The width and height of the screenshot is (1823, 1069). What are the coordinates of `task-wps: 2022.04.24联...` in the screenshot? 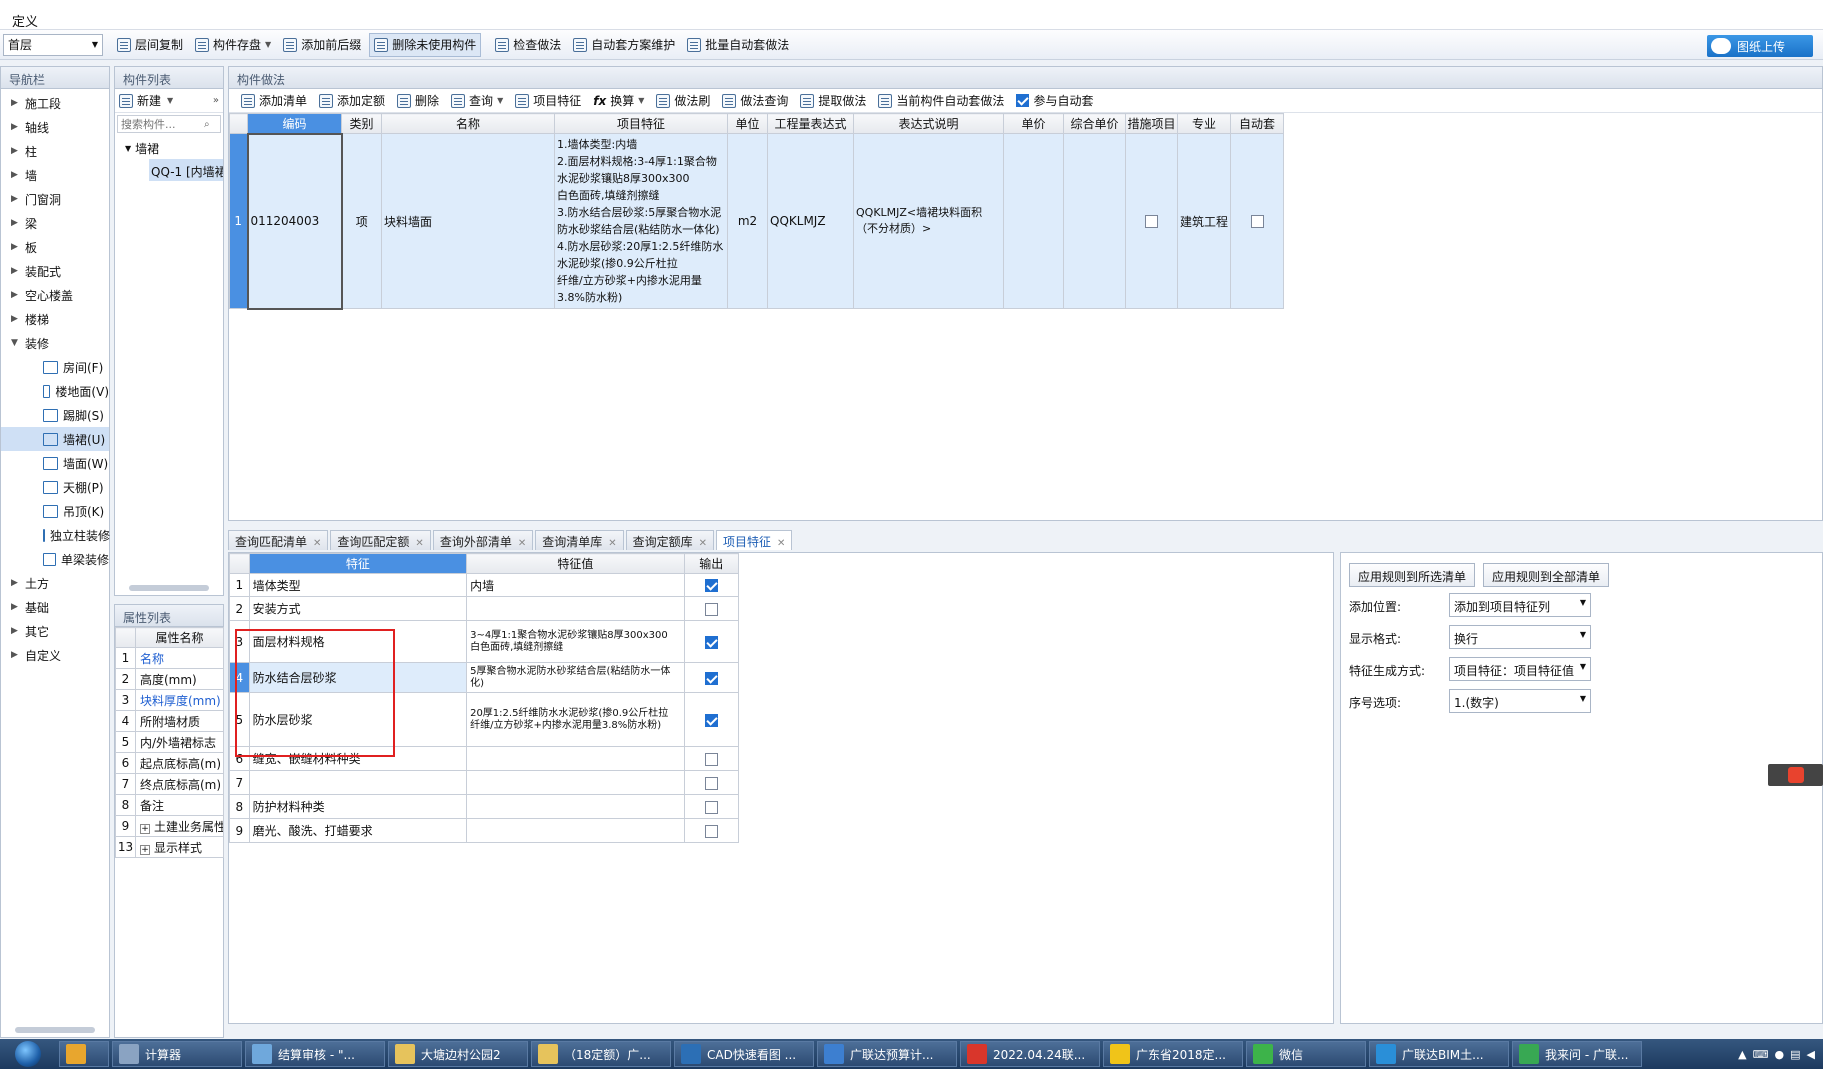 It's located at (1030, 1054).